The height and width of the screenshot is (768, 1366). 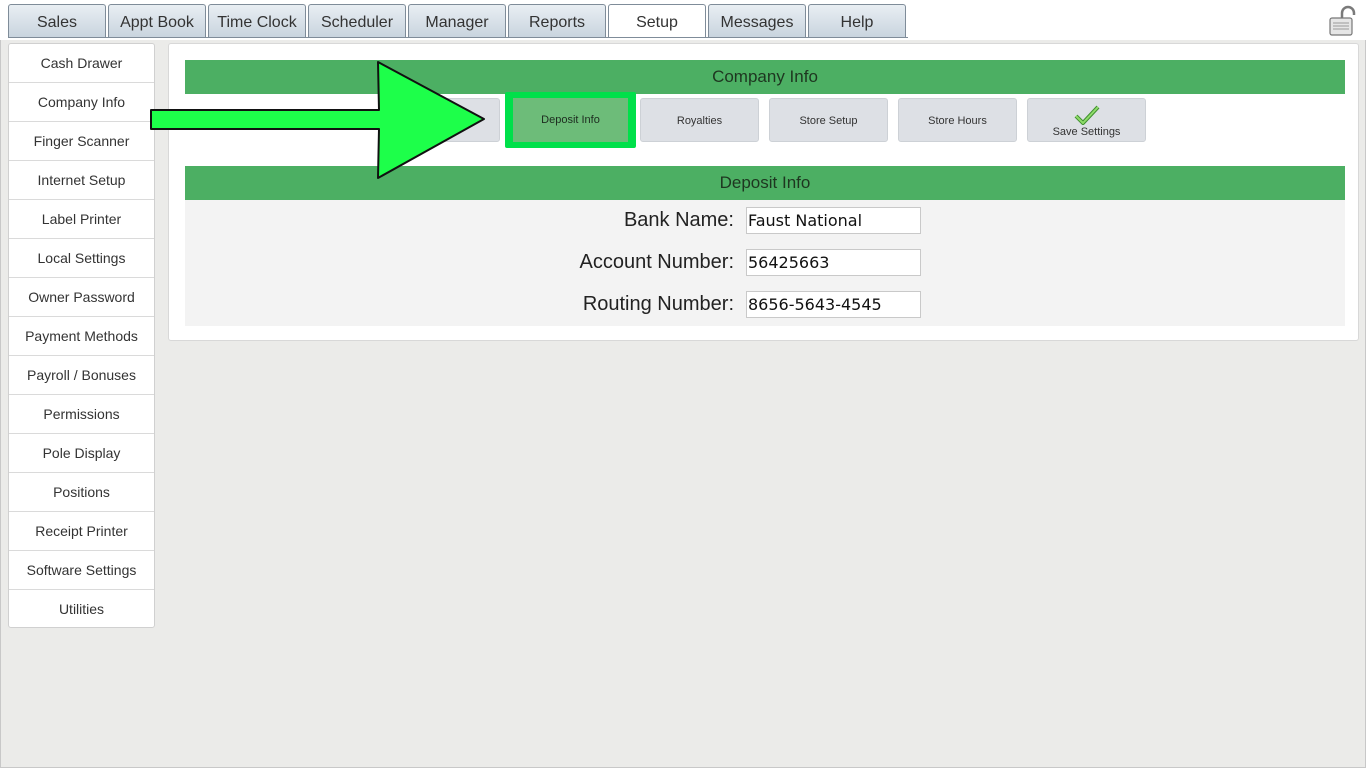 I want to click on save-settings-button: Save Settings, so click(x=1086, y=120).